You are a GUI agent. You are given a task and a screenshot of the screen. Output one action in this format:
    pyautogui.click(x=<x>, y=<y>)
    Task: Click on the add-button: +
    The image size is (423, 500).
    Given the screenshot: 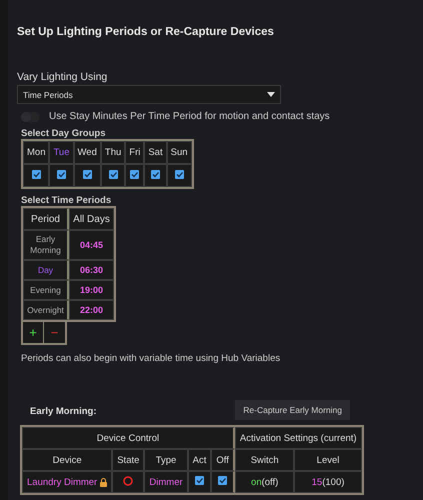 What is the action you would take?
    pyautogui.click(x=33, y=332)
    